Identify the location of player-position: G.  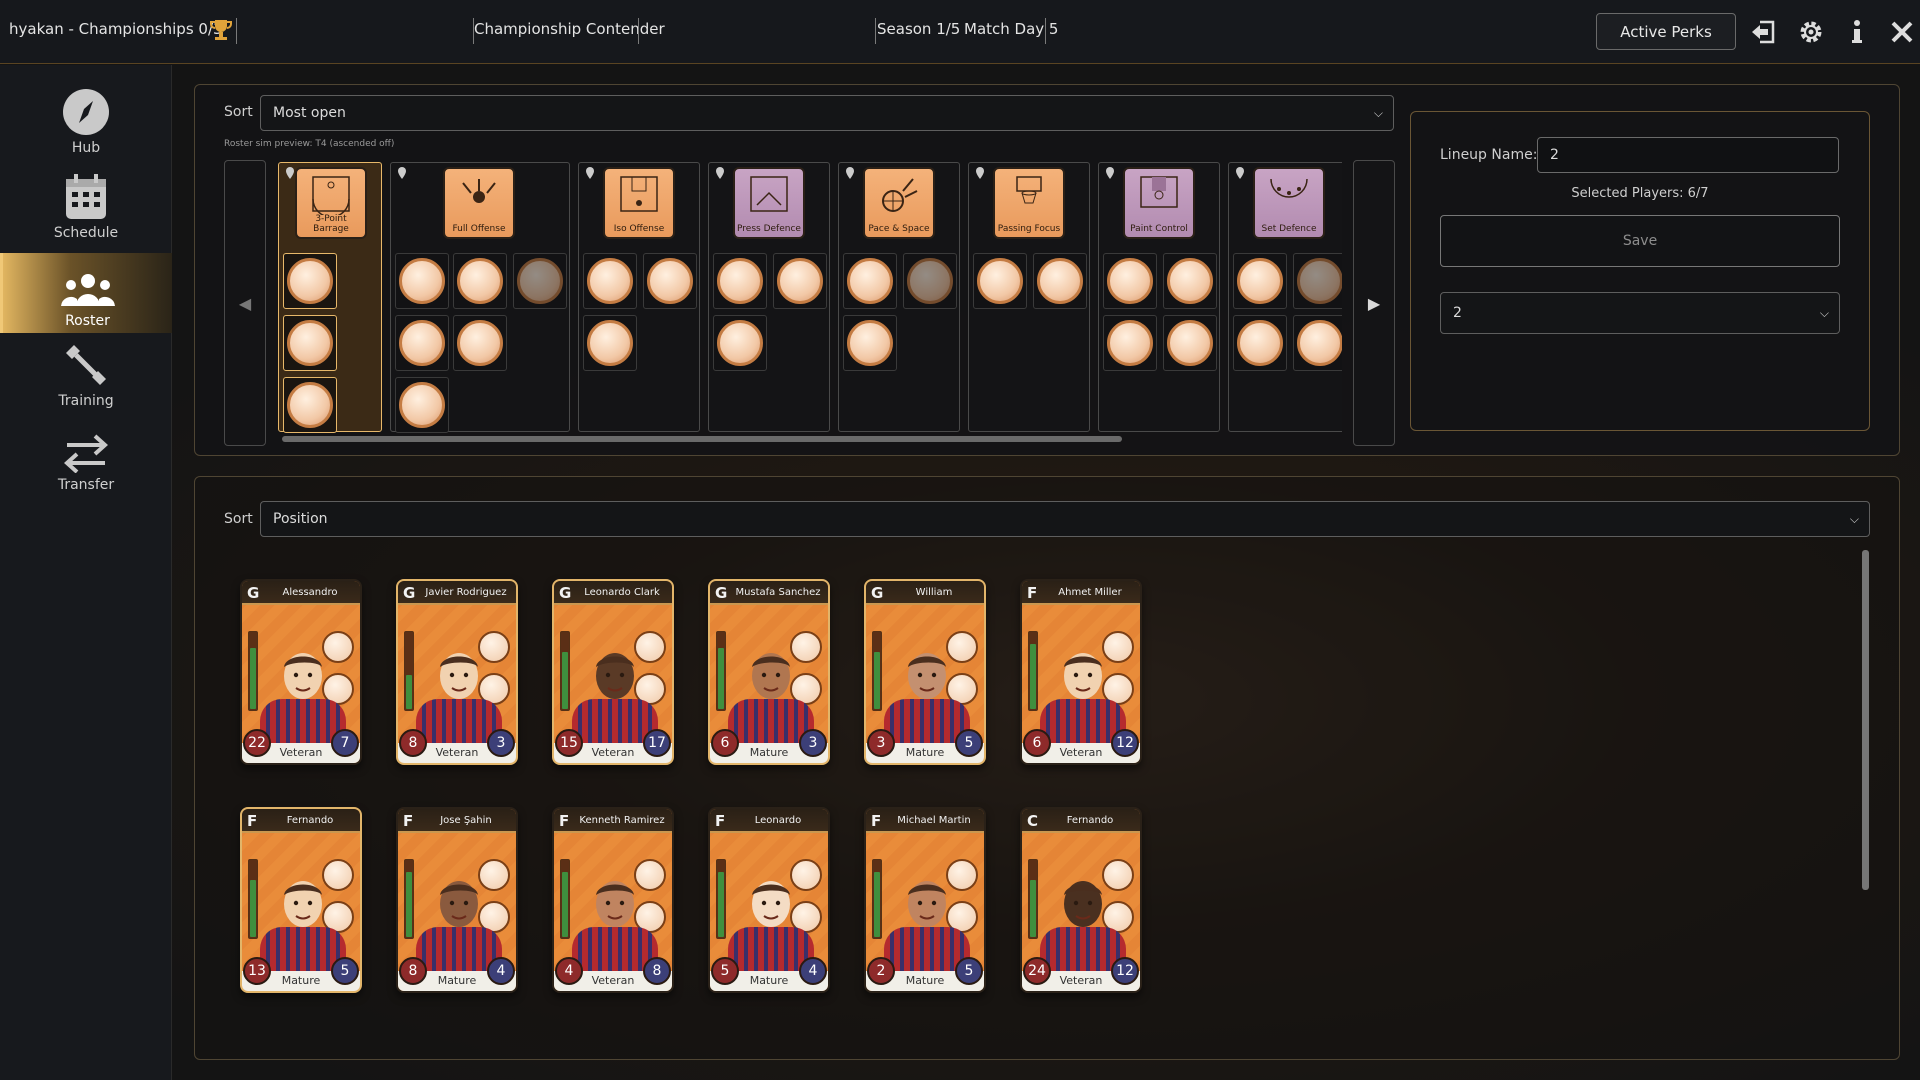
(253, 593).